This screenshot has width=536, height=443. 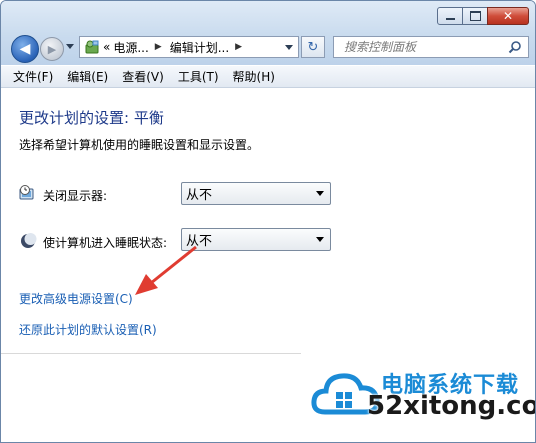 I want to click on watermark-url: 52xitong.com, so click(x=451, y=406).